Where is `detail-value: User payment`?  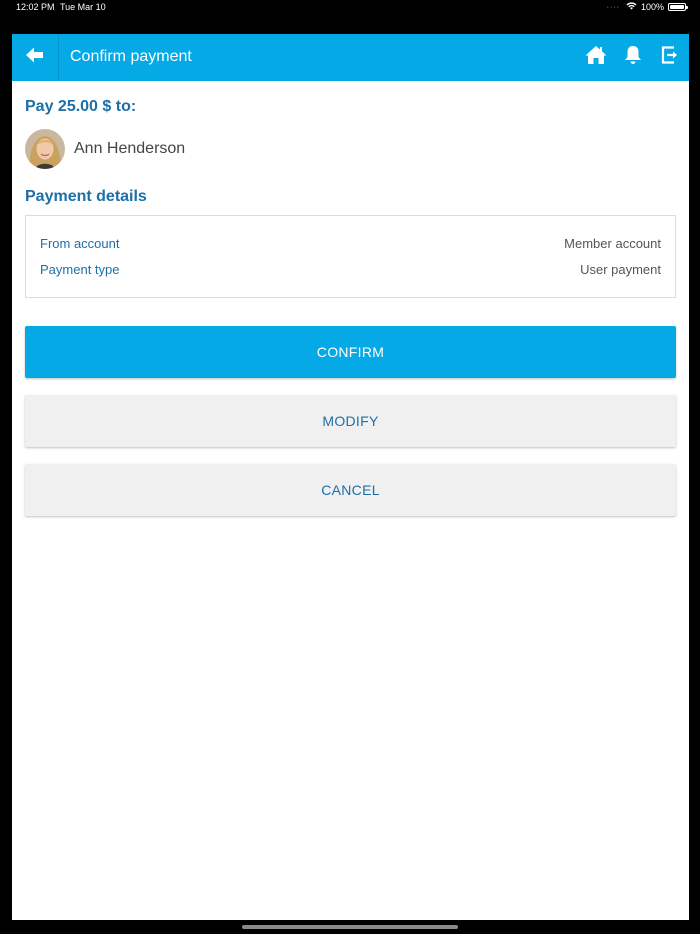
detail-value: User payment is located at coordinates (620, 269).